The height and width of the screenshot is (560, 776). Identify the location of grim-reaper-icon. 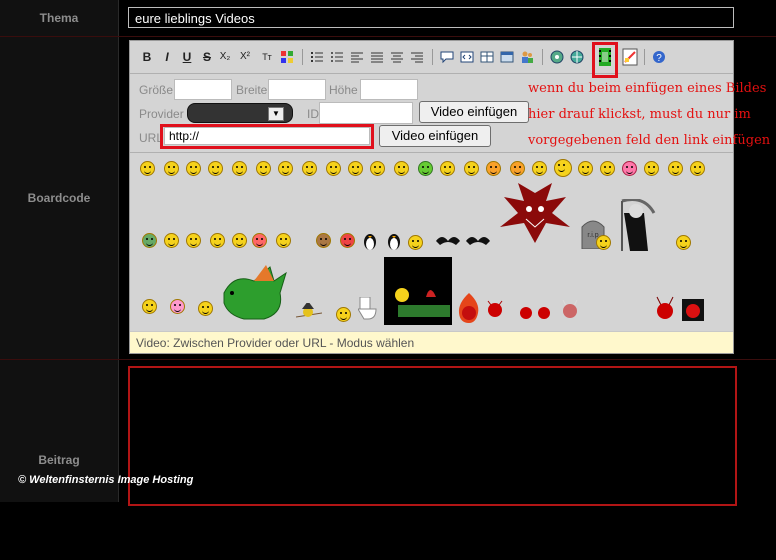
(635, 224).